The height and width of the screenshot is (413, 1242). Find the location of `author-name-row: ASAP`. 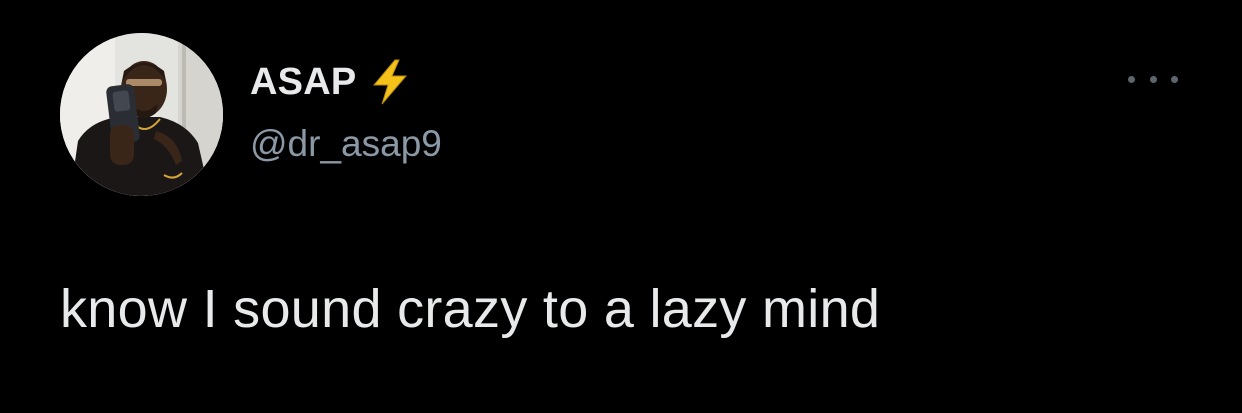

author-name-row: ASAP is located at coordinates (330, 82).